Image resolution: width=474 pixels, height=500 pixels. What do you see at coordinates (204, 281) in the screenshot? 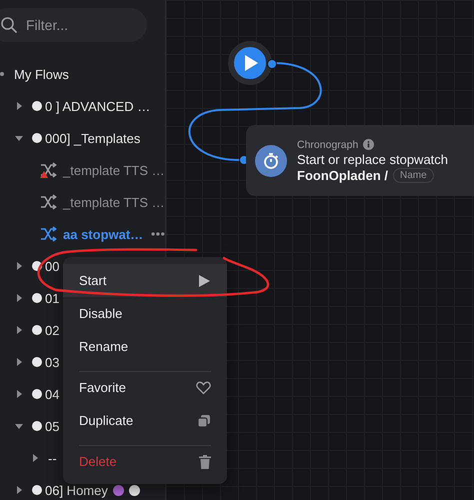
I see `play-icon` at bounding box center [204, 281].